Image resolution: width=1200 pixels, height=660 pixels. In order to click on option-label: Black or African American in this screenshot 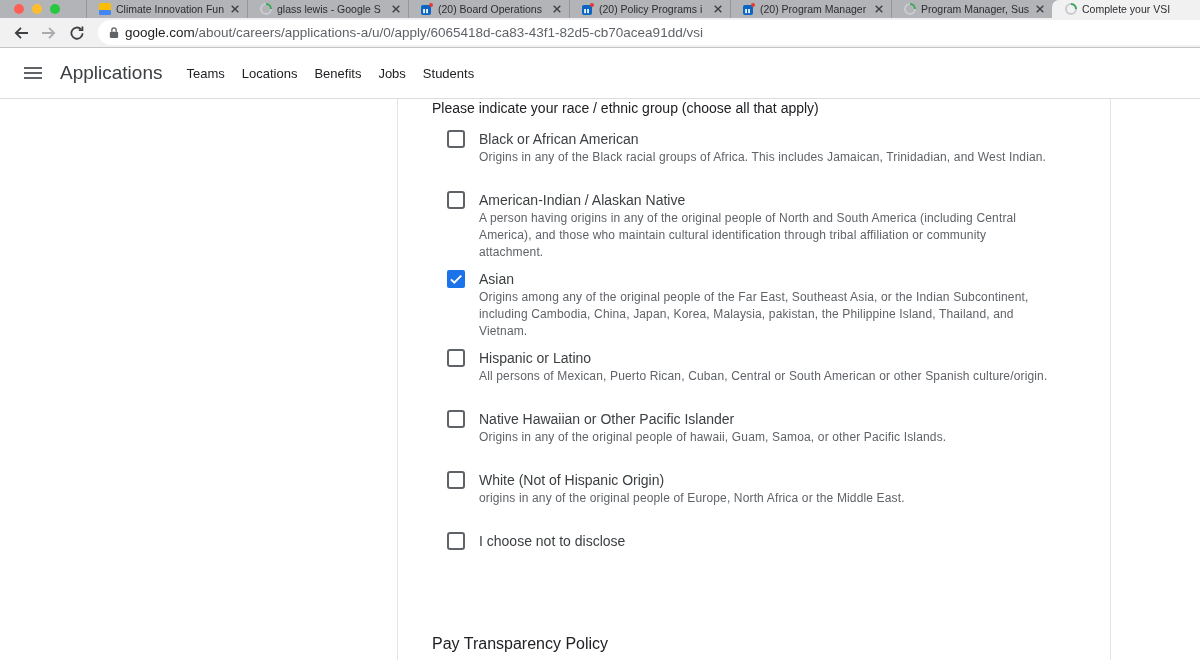, I will do `click(559, 139)`.